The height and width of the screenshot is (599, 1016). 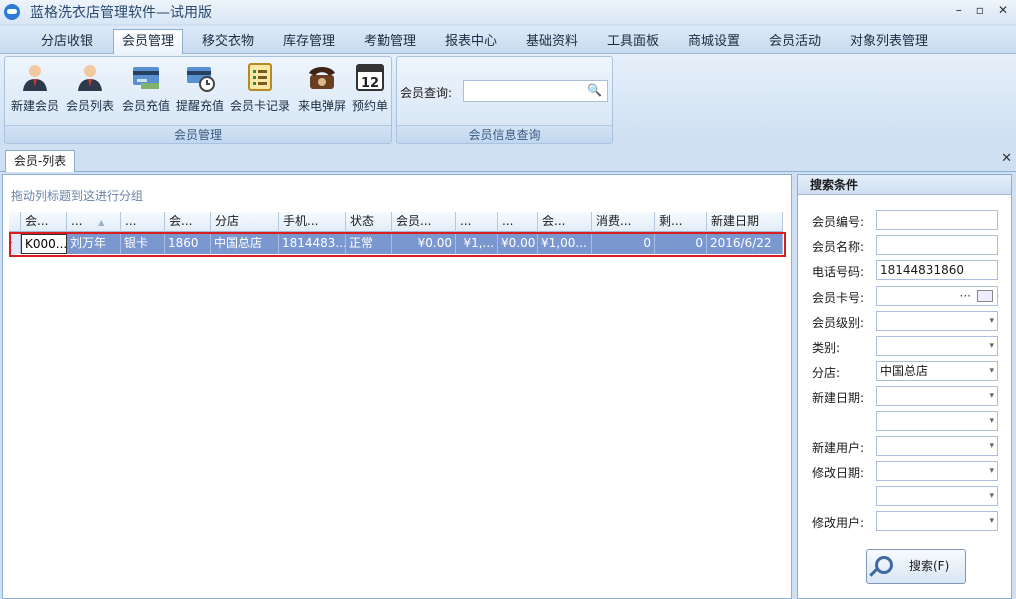 I want to click on member-recharge-label: 会员充值, so click(x=145, y=106).